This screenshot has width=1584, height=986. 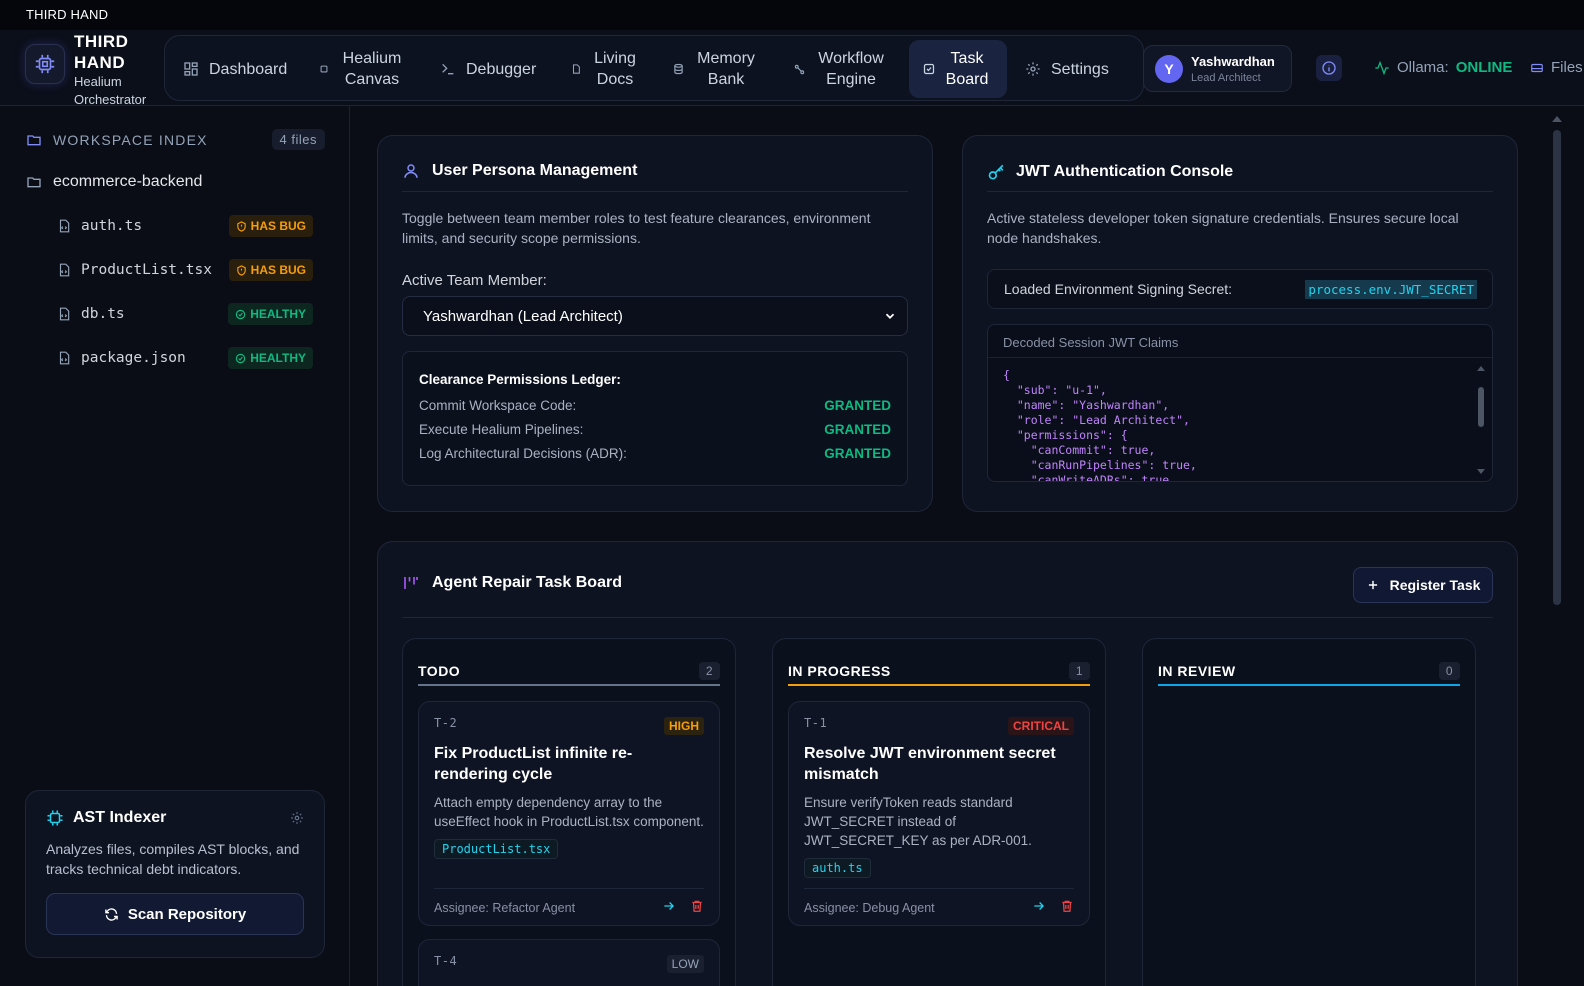 What do you see at coordinates (615, 69) in the screenshot?
I see `tab-label: Living Docs` at bounding box center [615, 69].